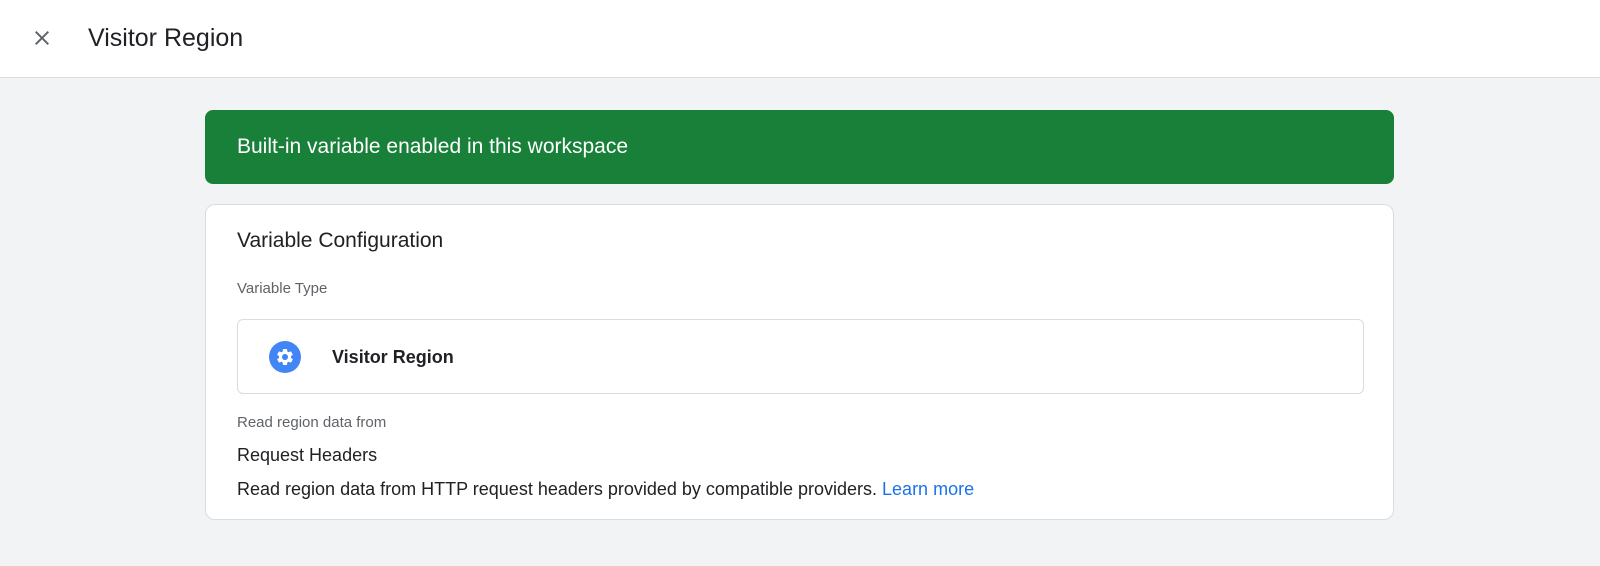 This screenshot has width=1600, height=566. What do you see at coordinates (800, 39) in the screenshot?
I see `top-bar: Visitor Region` at bounding box center [800, 39].